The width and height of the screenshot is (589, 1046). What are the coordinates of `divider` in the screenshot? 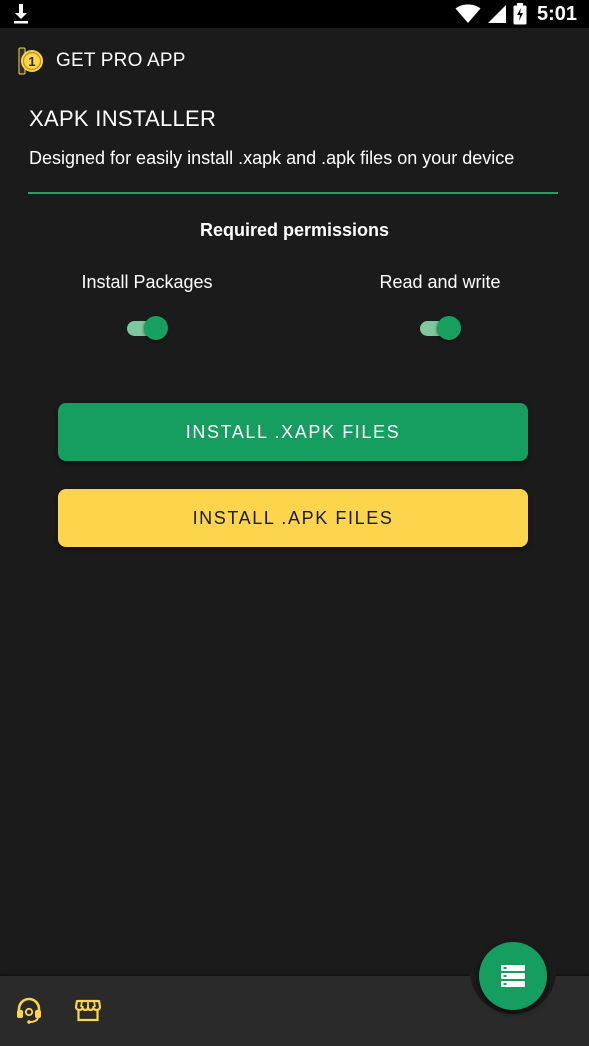 It's located at (293, 193).